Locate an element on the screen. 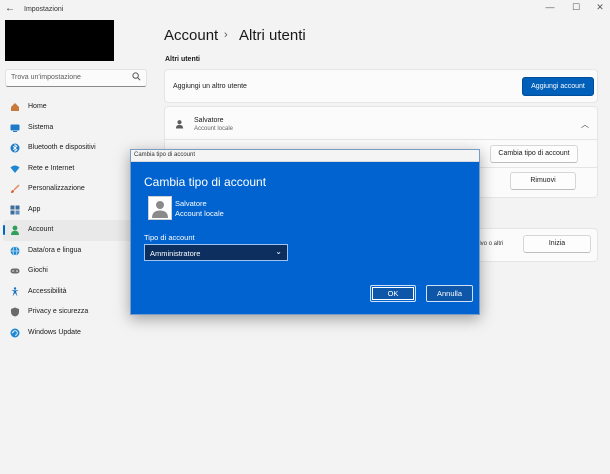  sidebar-item-label: App is located at coordinates (34, 209).